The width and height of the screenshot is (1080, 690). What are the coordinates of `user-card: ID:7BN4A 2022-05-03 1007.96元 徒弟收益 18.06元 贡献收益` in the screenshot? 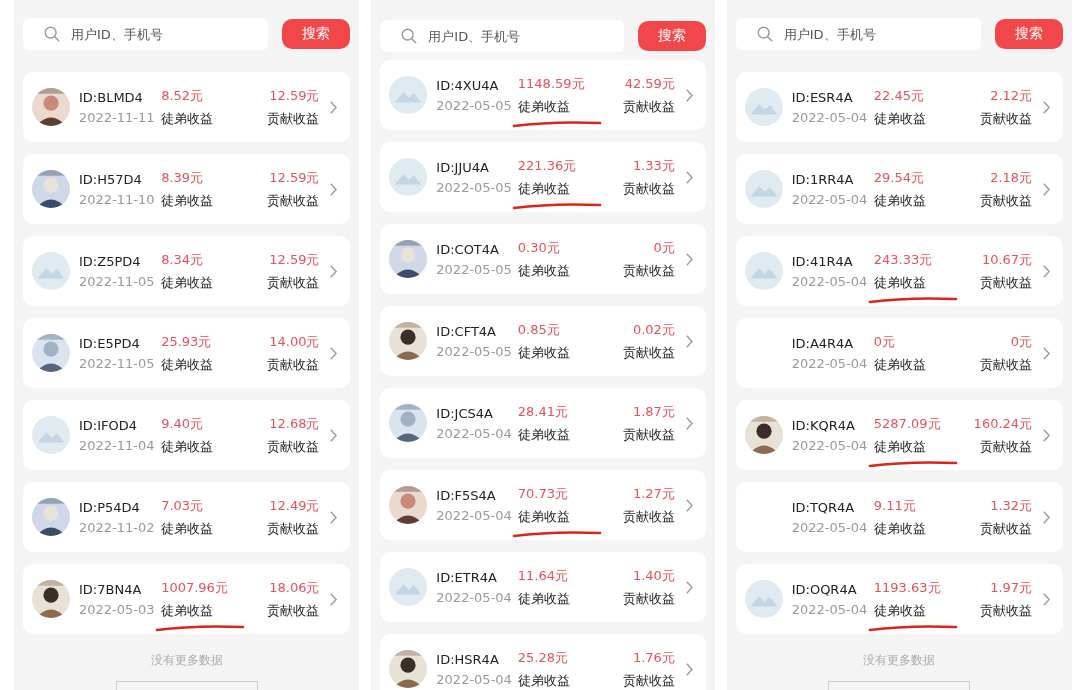 It's located at (187, 599).